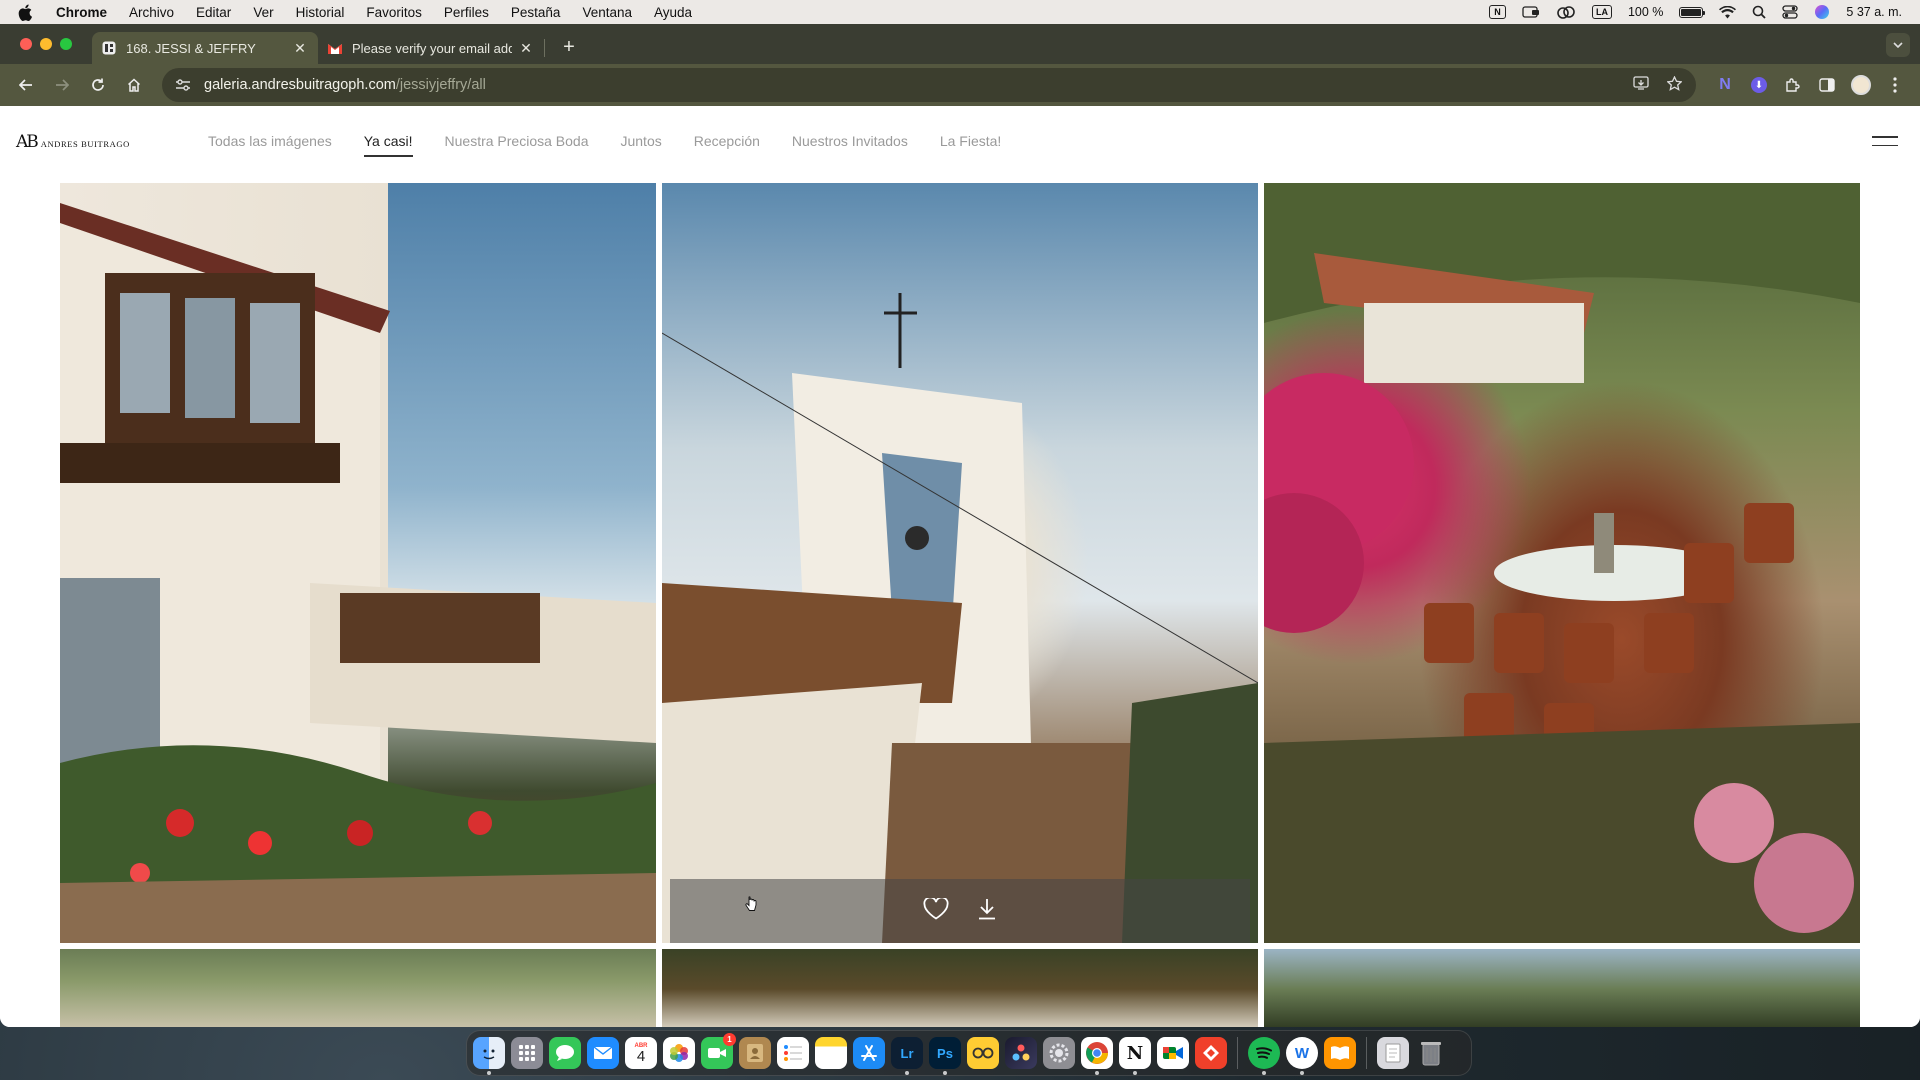 Image resolution: width=1920 pixels, height=1080 pixels. What do you see at coordinates (1790, 12) in the screenshot?
I see `control-center-icon` at bounding box center [1790, 12].